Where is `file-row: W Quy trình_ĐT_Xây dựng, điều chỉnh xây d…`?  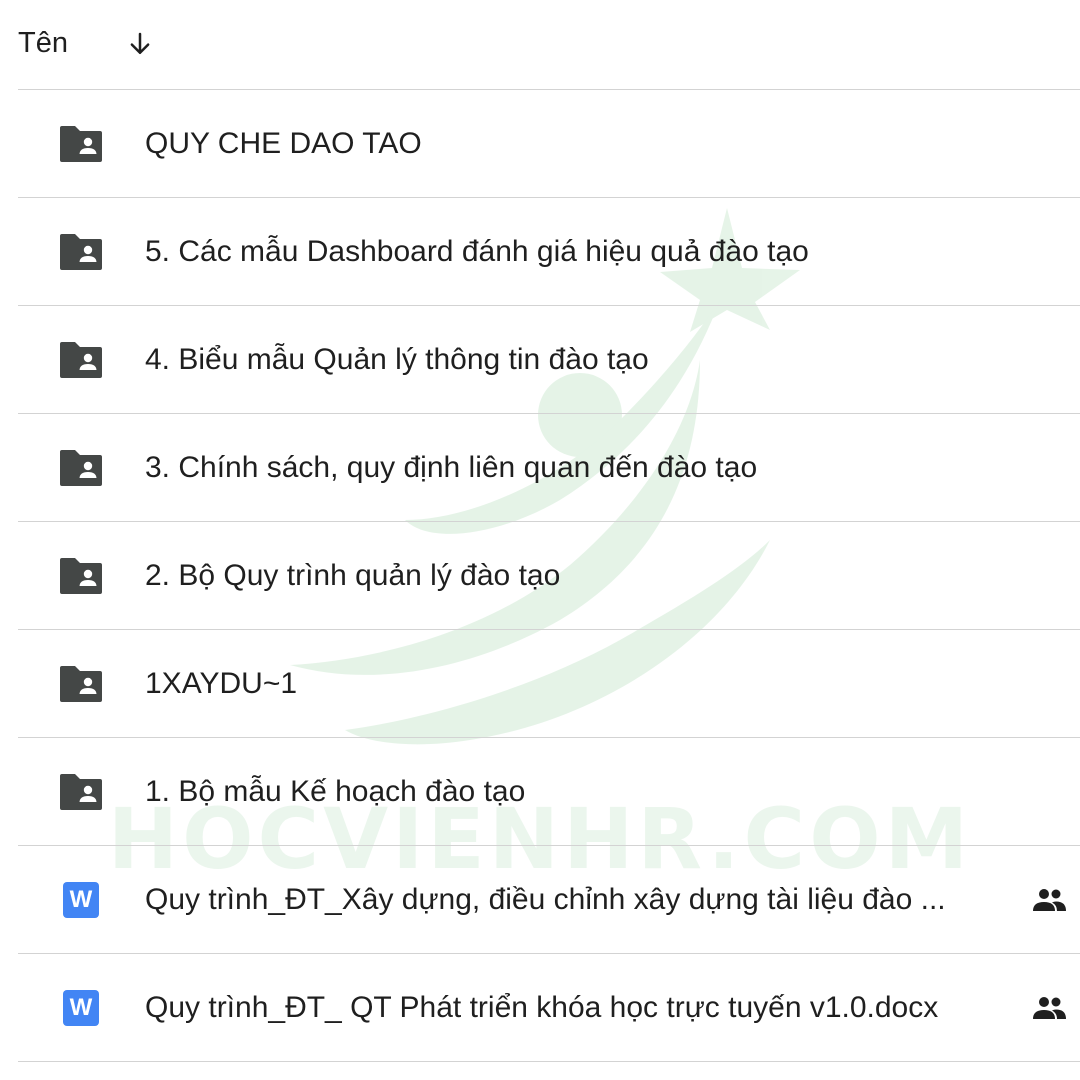
file-row: W Quy trình_ĐT_Xây dựng, điều chỉnh xây d… is located at coordinates (549, 900).